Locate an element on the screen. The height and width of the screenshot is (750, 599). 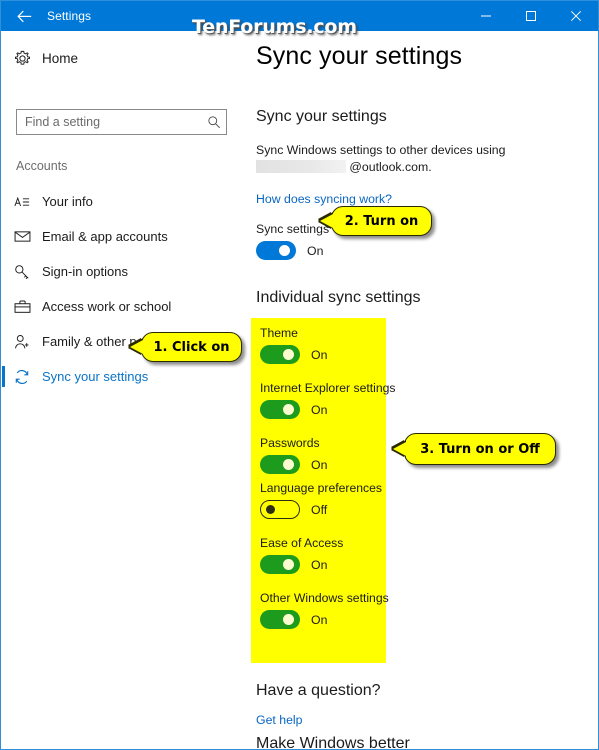
ease-of-access-toggle is located at coordinates (280, 564).